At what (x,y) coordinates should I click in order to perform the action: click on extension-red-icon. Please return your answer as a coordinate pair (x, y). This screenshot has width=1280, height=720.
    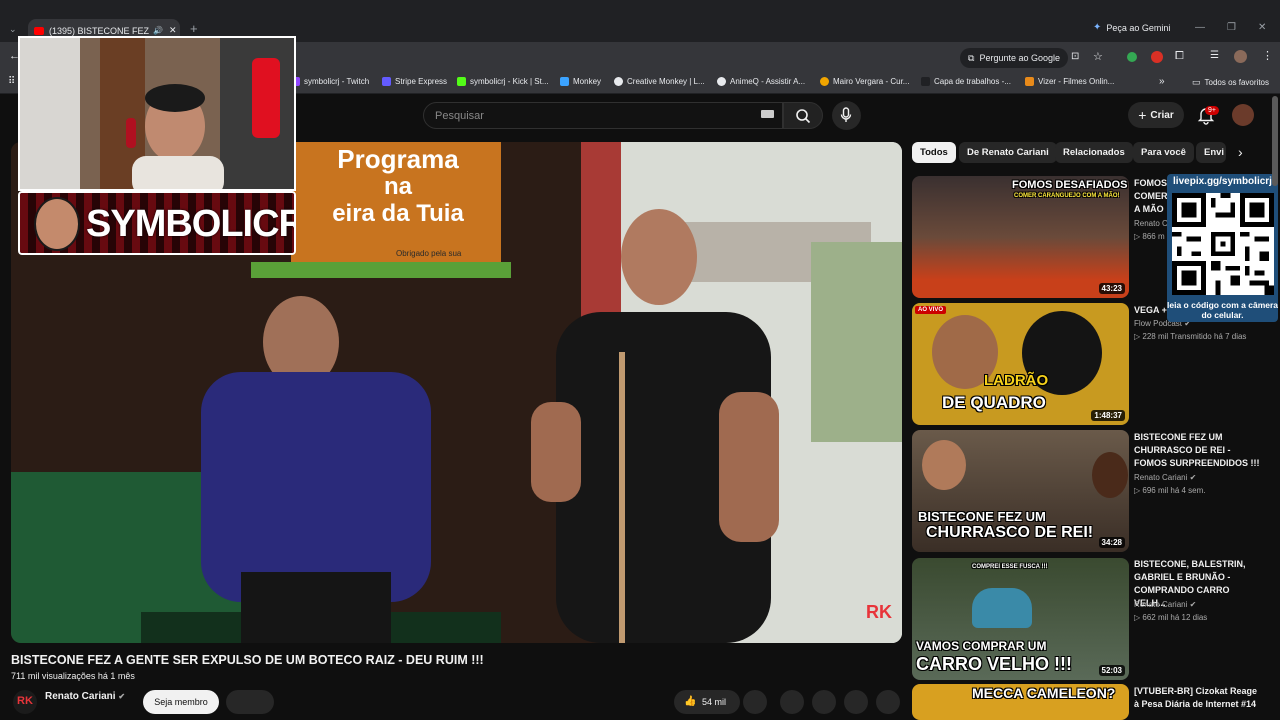
    Looking at the image, I should click on (1157, 57).